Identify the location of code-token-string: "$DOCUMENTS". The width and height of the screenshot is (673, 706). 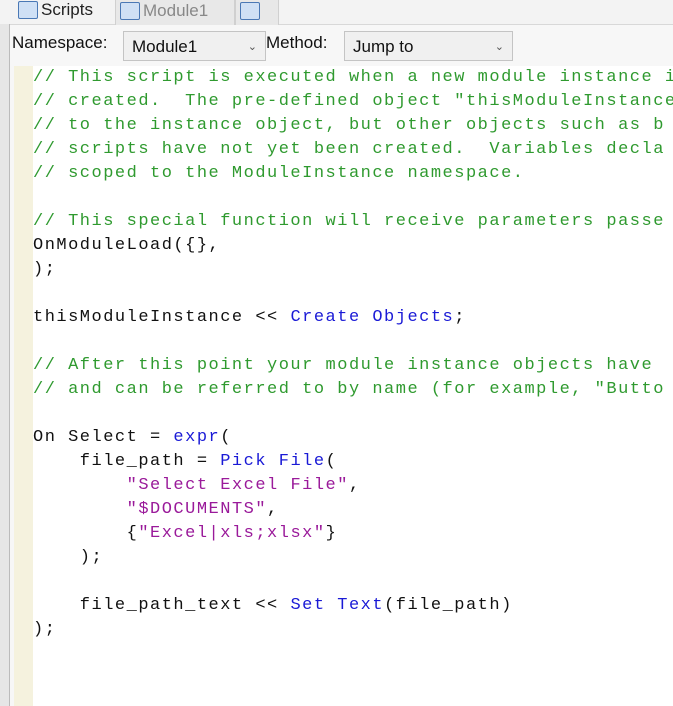
(197, 509).